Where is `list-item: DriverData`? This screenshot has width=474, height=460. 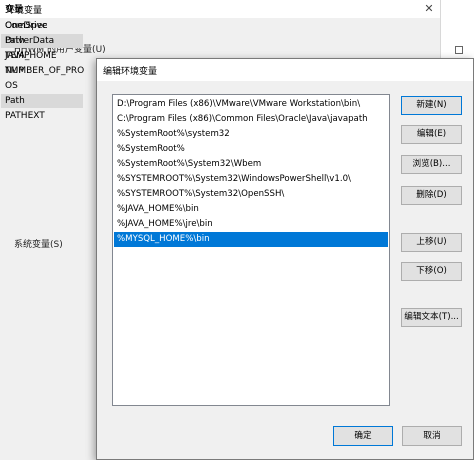
list-item: DriverData is located at coordinates (29, 41).